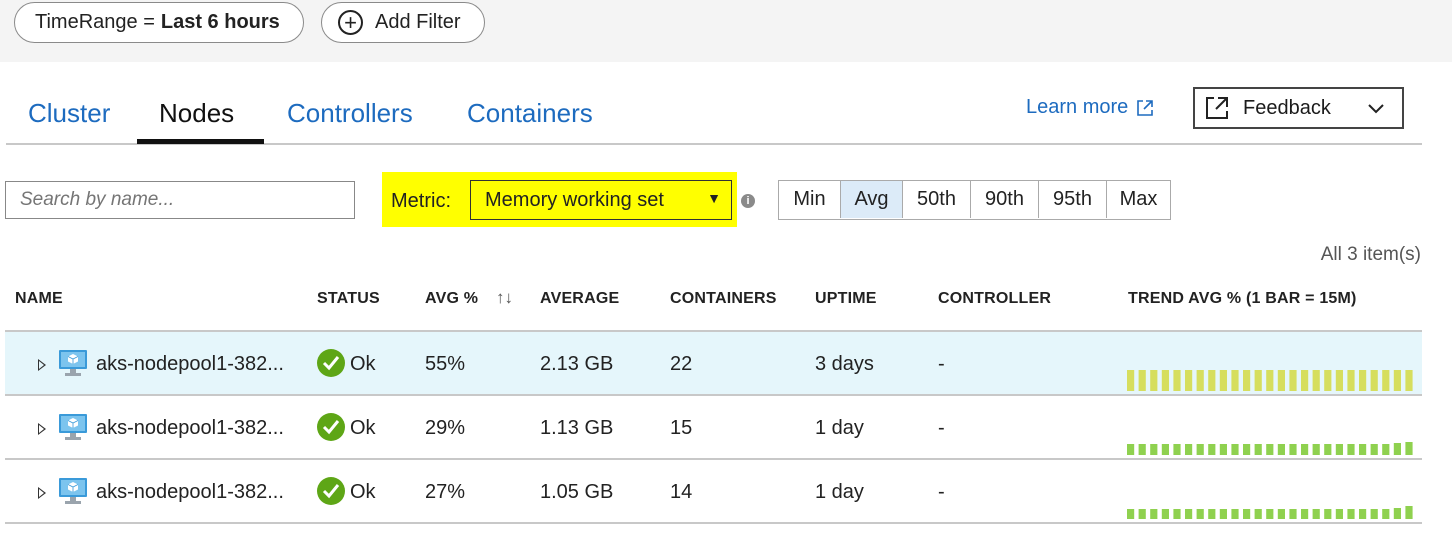  I want to click on percentile-selector: Min Avg 50th 90th 95th Max, so click(974, 200).